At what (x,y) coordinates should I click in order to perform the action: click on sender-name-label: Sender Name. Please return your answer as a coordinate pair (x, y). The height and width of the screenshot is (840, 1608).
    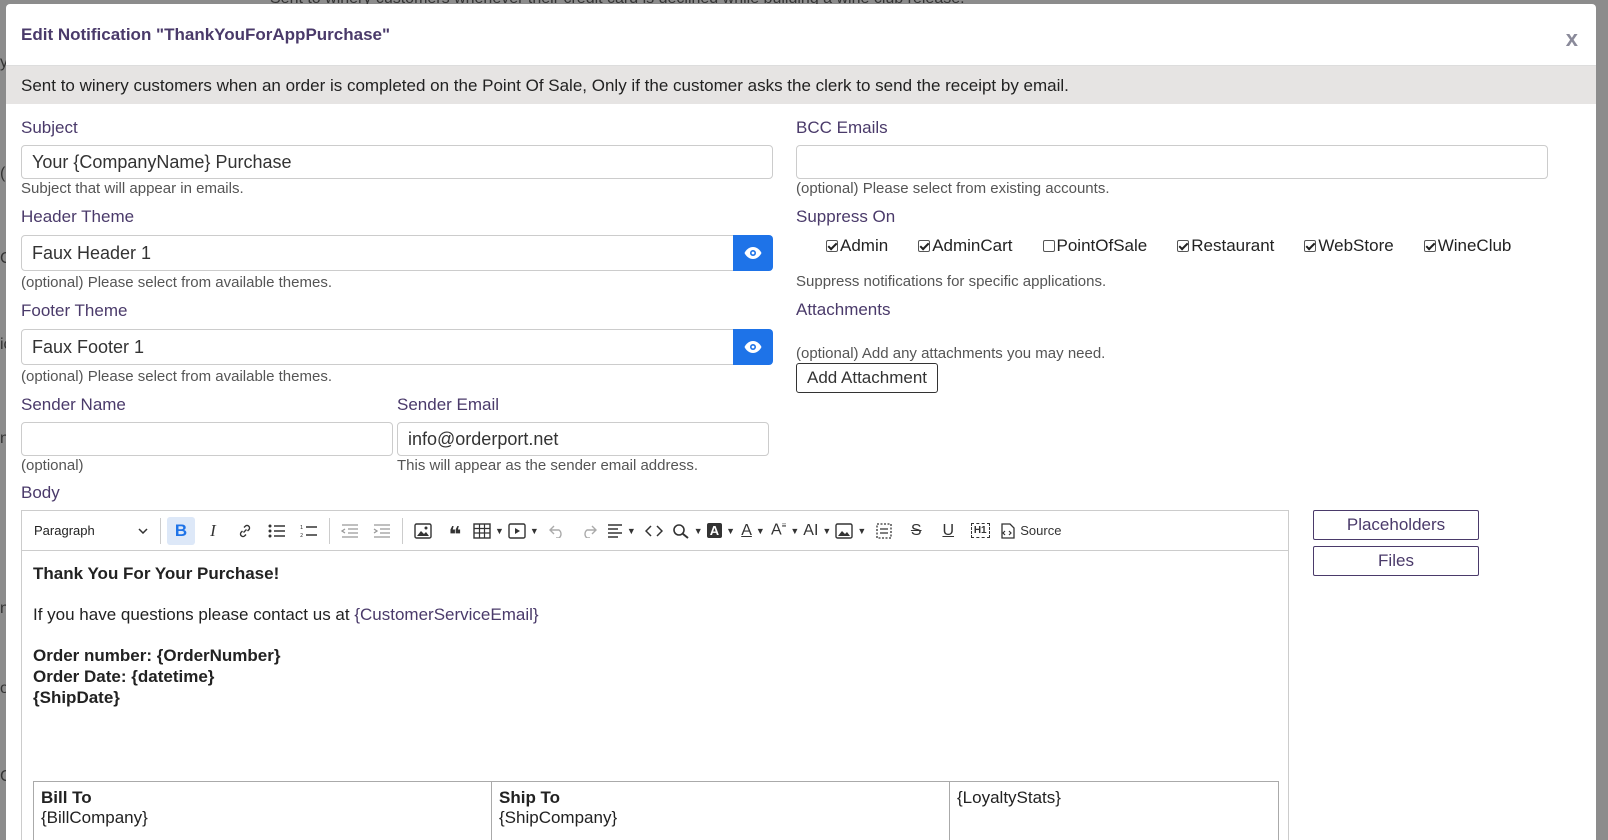
    Looking at the image, I should click on (73, 404).